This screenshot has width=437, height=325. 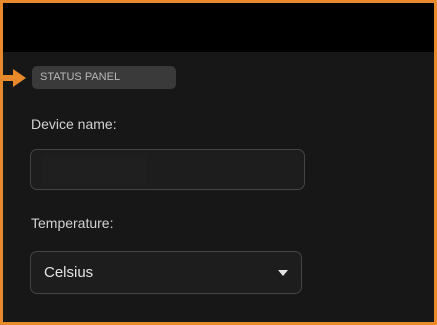 I want to click on arrow-right-icon, so click(x=13, y=78).